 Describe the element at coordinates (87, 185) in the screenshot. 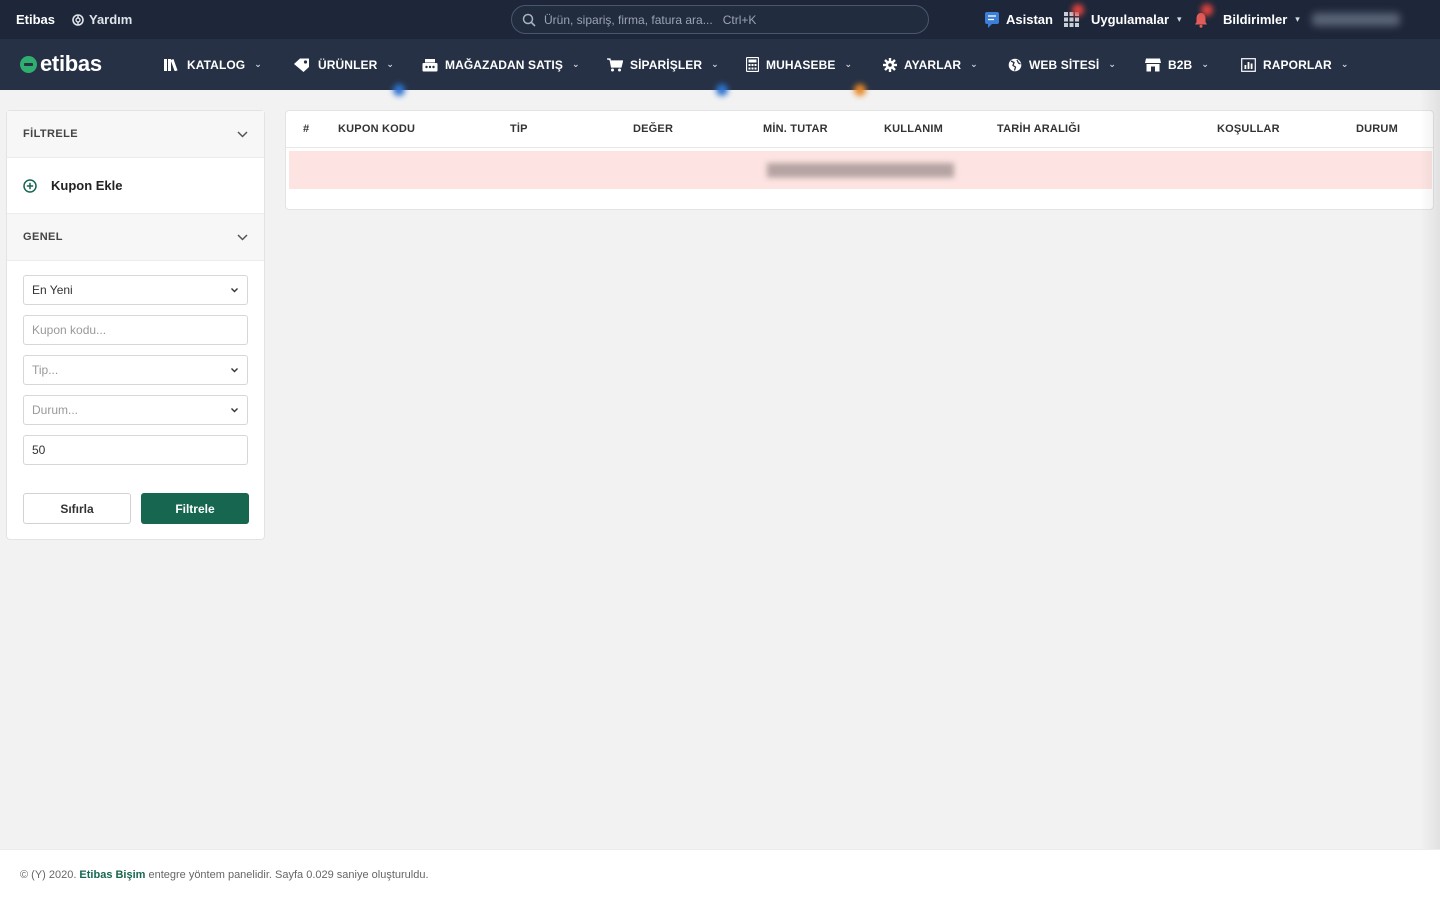

I see `add-coupon-label: Kupon Ekle` at that location.